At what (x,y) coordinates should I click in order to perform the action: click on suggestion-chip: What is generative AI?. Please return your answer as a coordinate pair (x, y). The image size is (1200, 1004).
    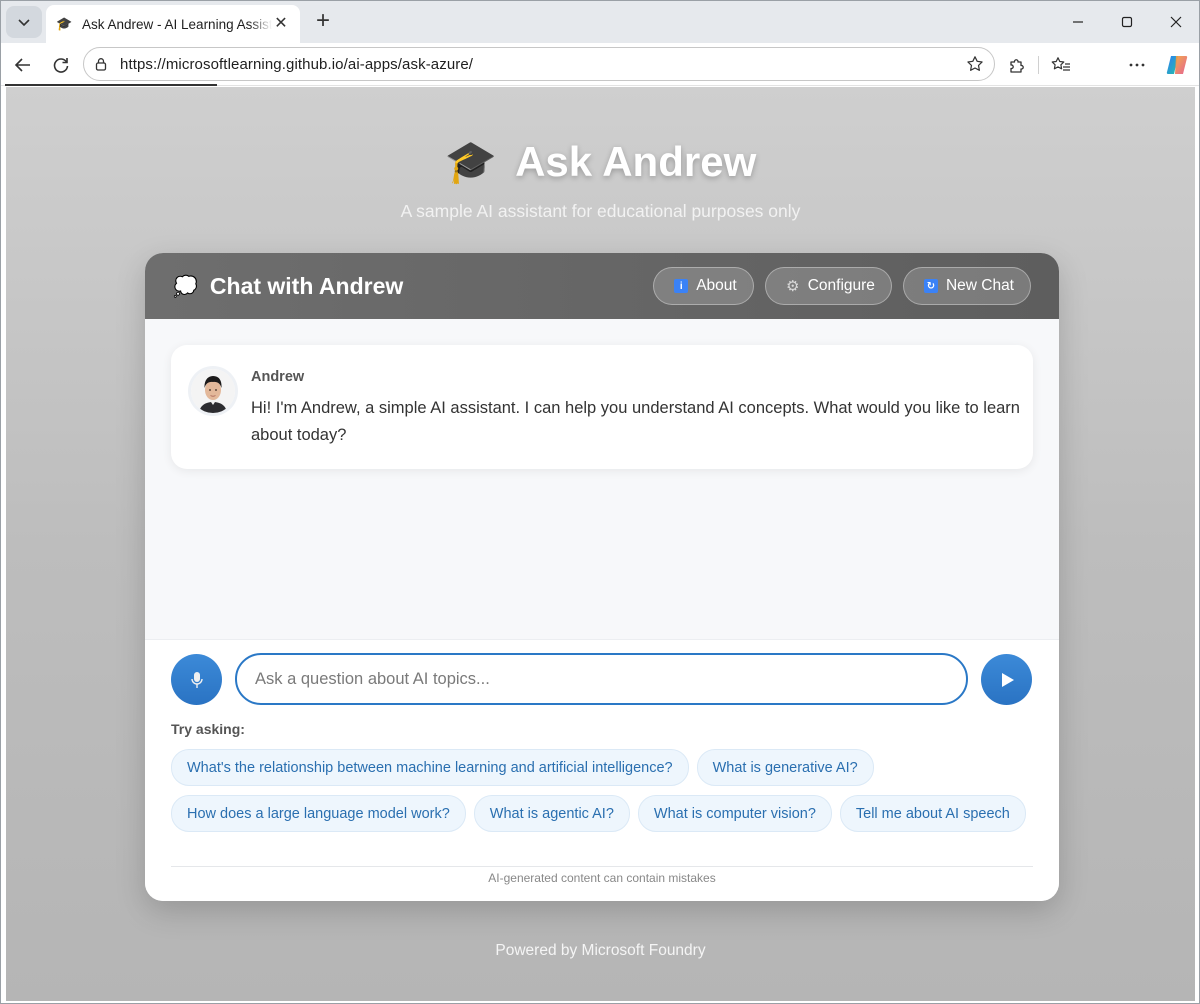
    Looking at the image, I should click on (785, 767).